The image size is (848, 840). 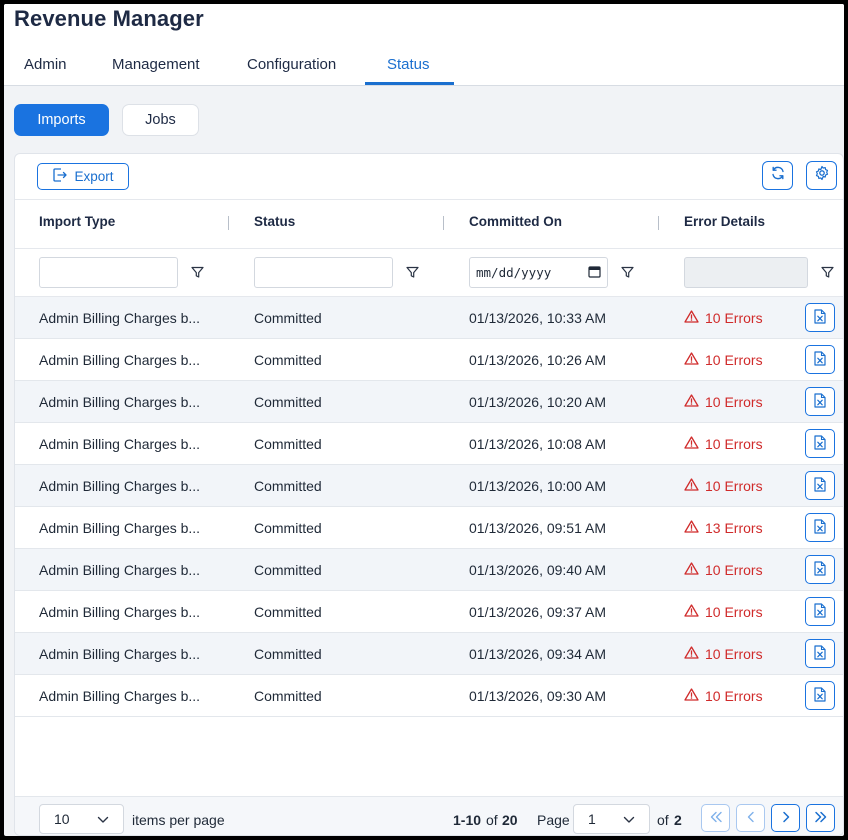 I want to click on error-details-filter-input, so click(x=746, y=272).